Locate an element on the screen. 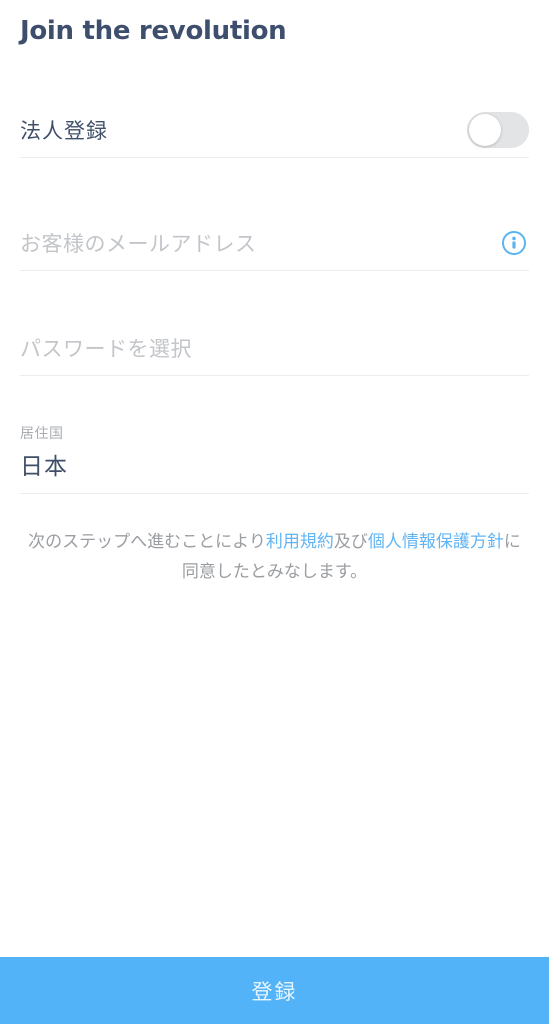 The image size is (549, 1024). country-label: 居住国 is located at coordinates (42, 434).